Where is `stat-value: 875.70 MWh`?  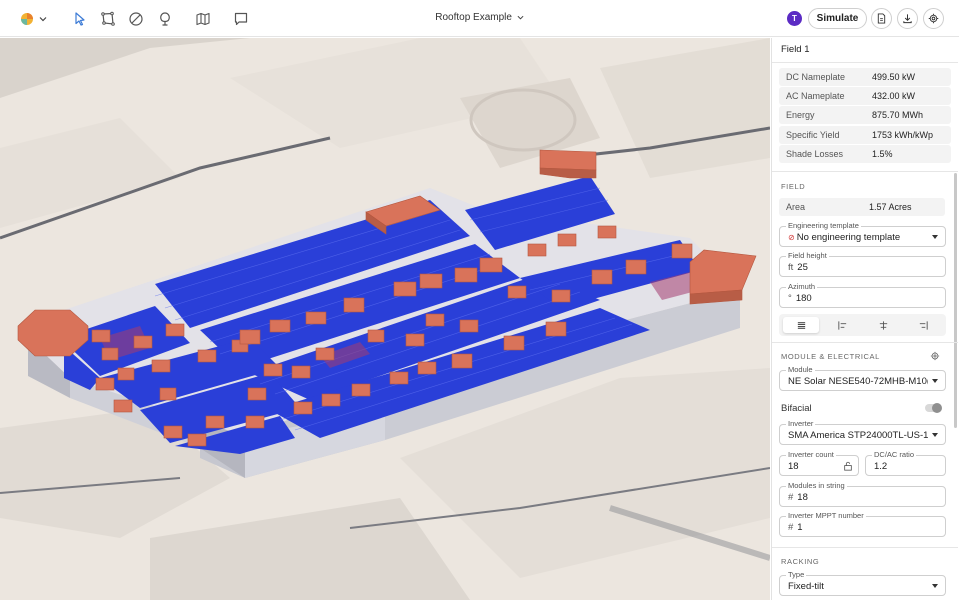
stat-value: 875.70 MWh is located at coordinates (898, 115).